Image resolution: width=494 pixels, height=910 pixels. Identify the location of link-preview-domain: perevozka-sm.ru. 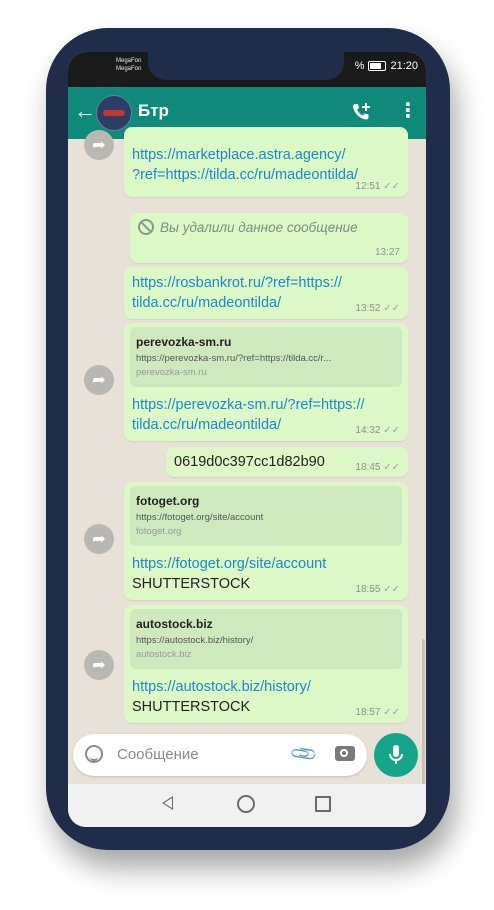
(171, 372).